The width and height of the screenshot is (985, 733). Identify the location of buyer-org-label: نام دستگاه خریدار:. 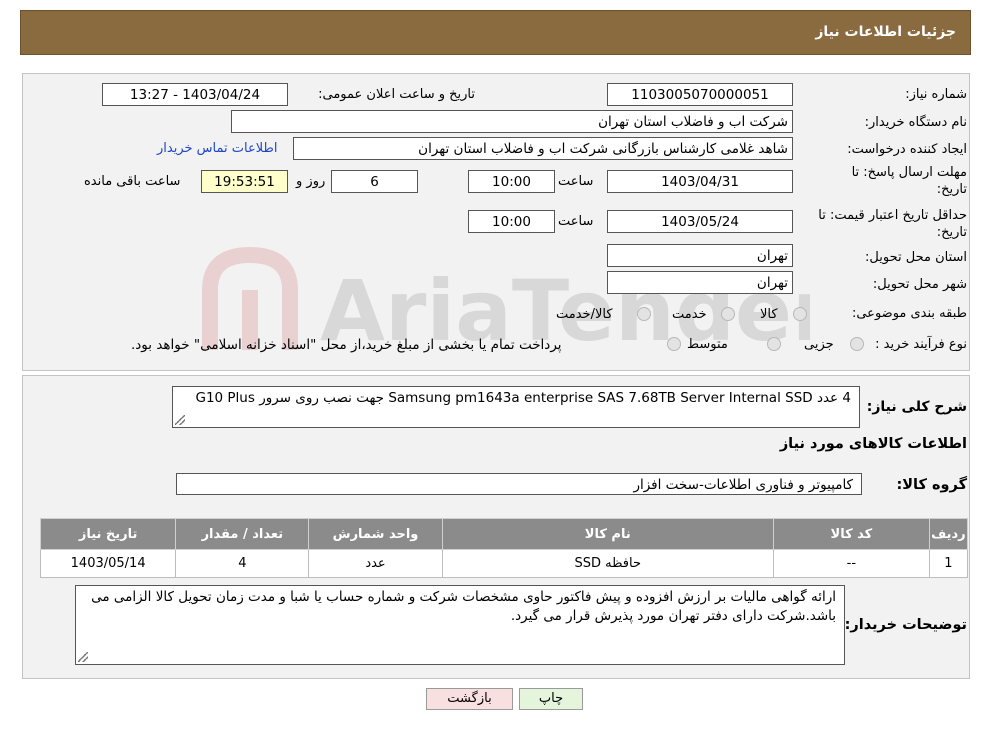
(915, 122).